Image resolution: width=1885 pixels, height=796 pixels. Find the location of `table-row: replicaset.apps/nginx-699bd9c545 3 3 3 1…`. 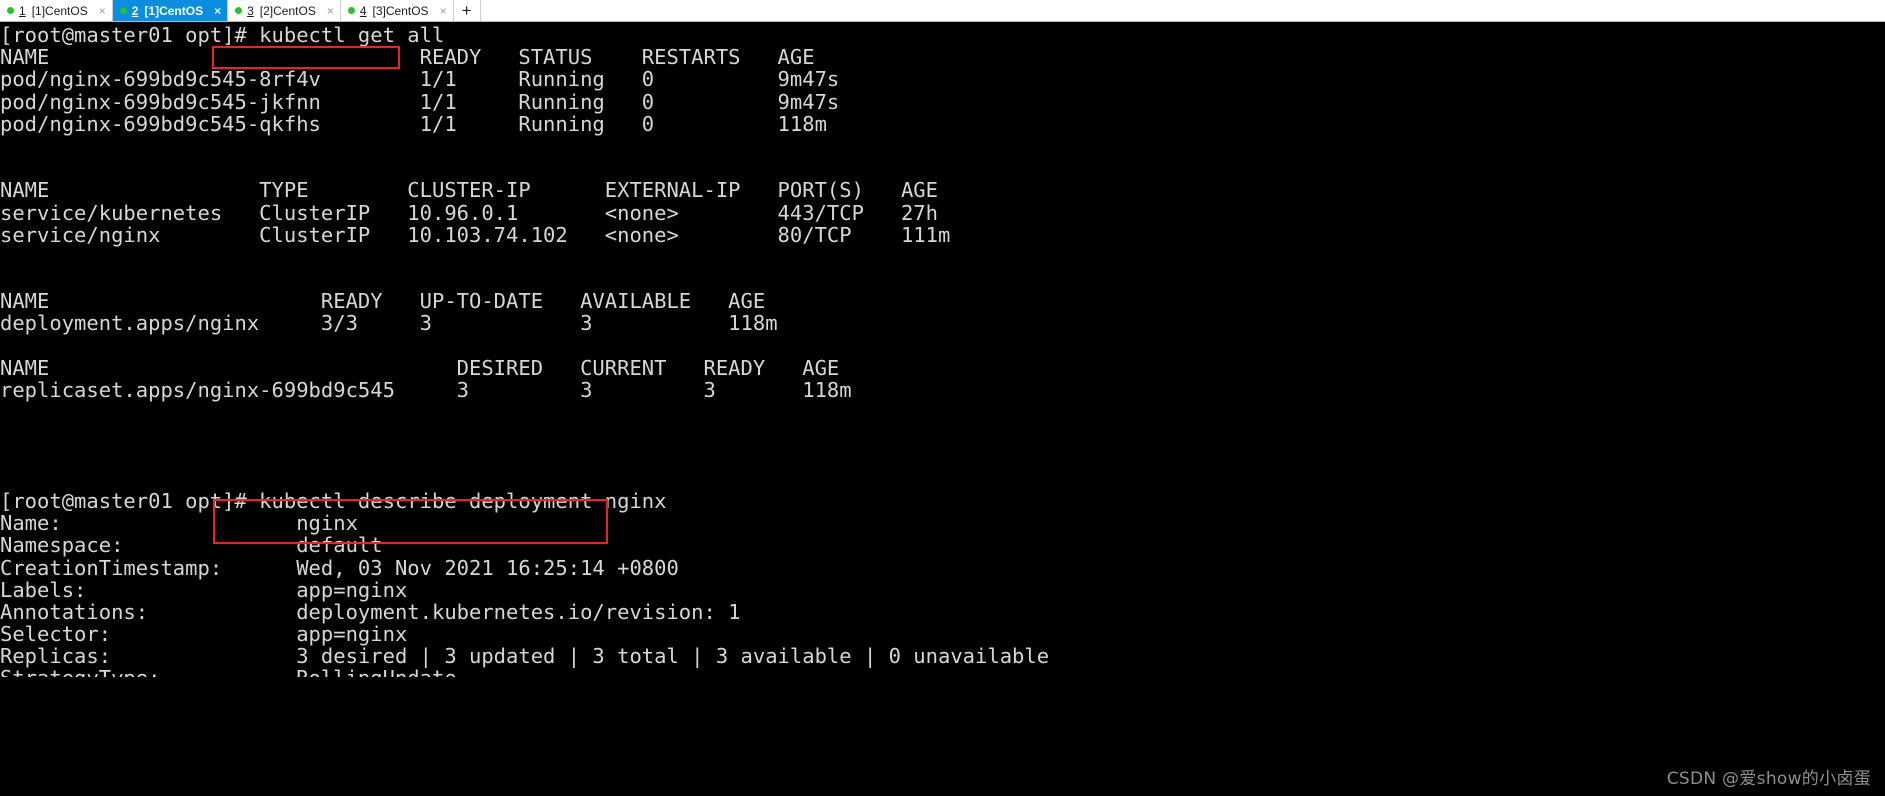

table-row: replicaset.apps/nginx-699bd9c545 3 3 3 1… is located at coordinates (426, 390).